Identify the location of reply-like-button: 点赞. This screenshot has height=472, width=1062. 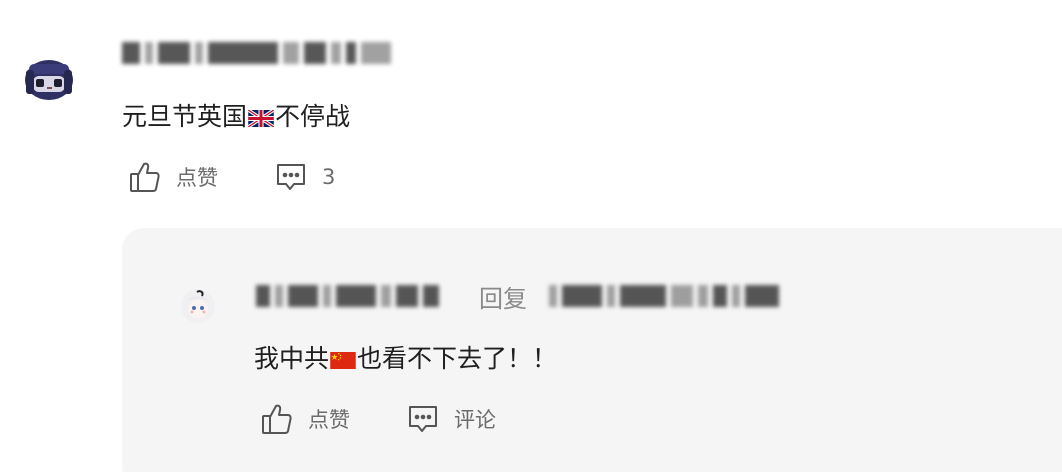
(305, 419).